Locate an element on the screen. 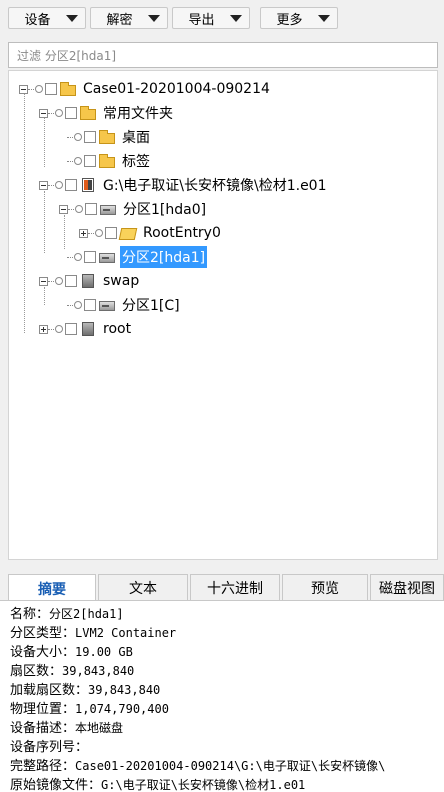 Image resolution: width=444 pixels, height=792 pixels. tree-node-partition1: 分区1[hda0] is located at coordinates (133, 209).